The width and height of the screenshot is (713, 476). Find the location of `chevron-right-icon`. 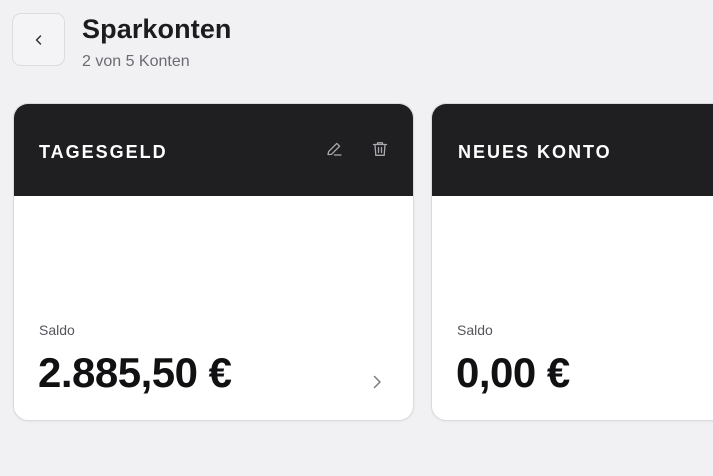

chevron-right-icon is located at coordinates (377, 384).